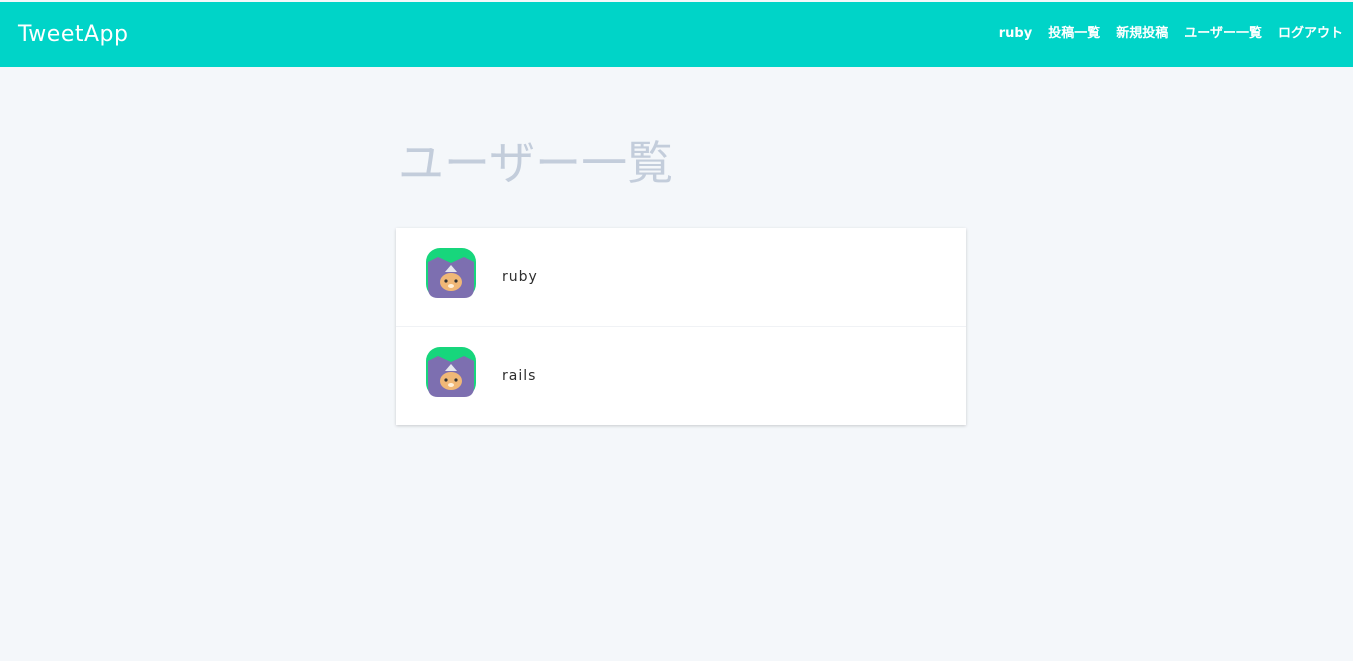  I want to click on user-row: rails, so click(681, 376).